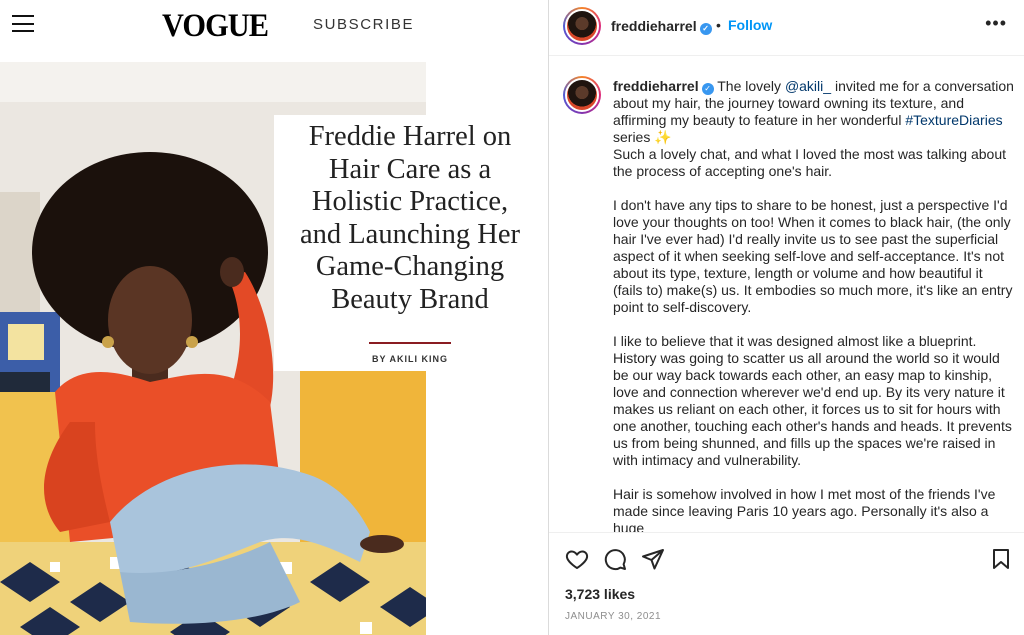 The image size is (1024, 635). I want to click on vogue-logo: VOGUE, so click(215, 26).